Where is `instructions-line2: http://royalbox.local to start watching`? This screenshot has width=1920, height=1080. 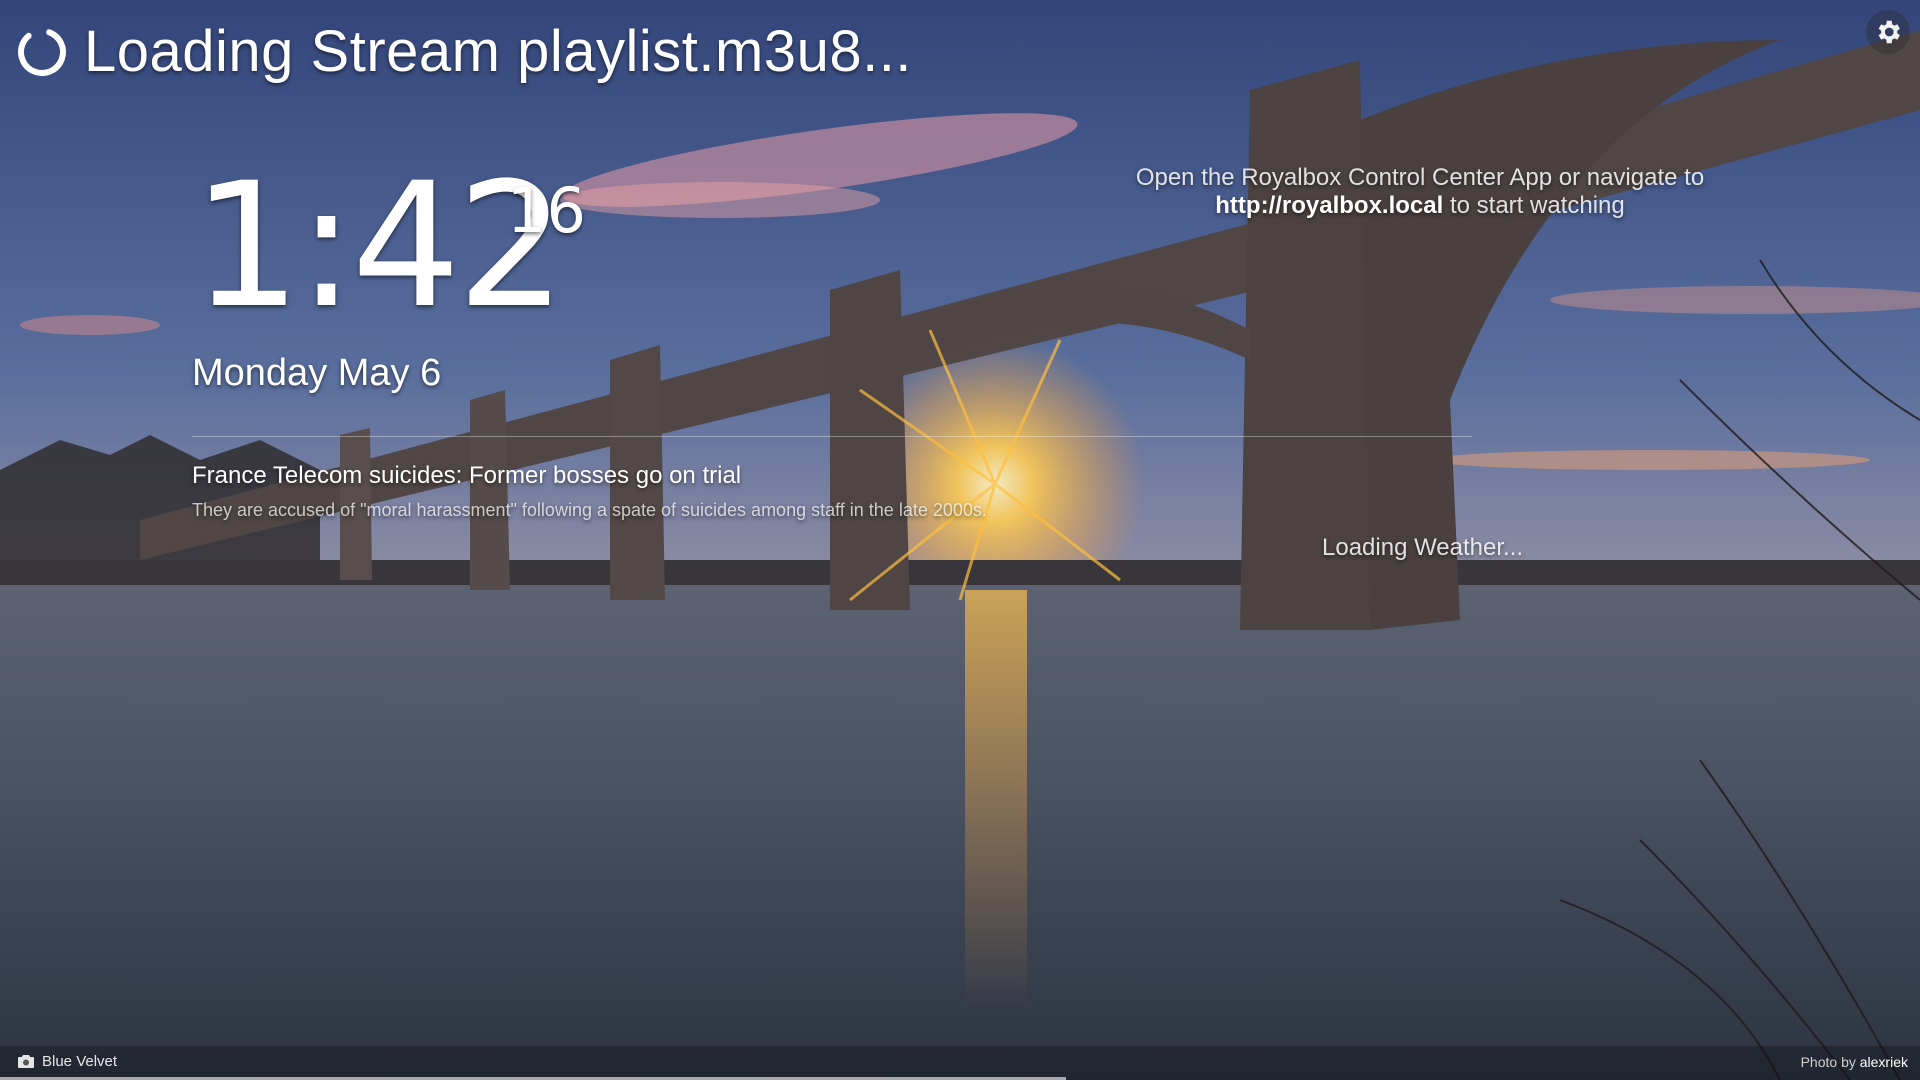
instructions-line2: http://royalbox.local to start watching is located at coordinates (1420, 206).